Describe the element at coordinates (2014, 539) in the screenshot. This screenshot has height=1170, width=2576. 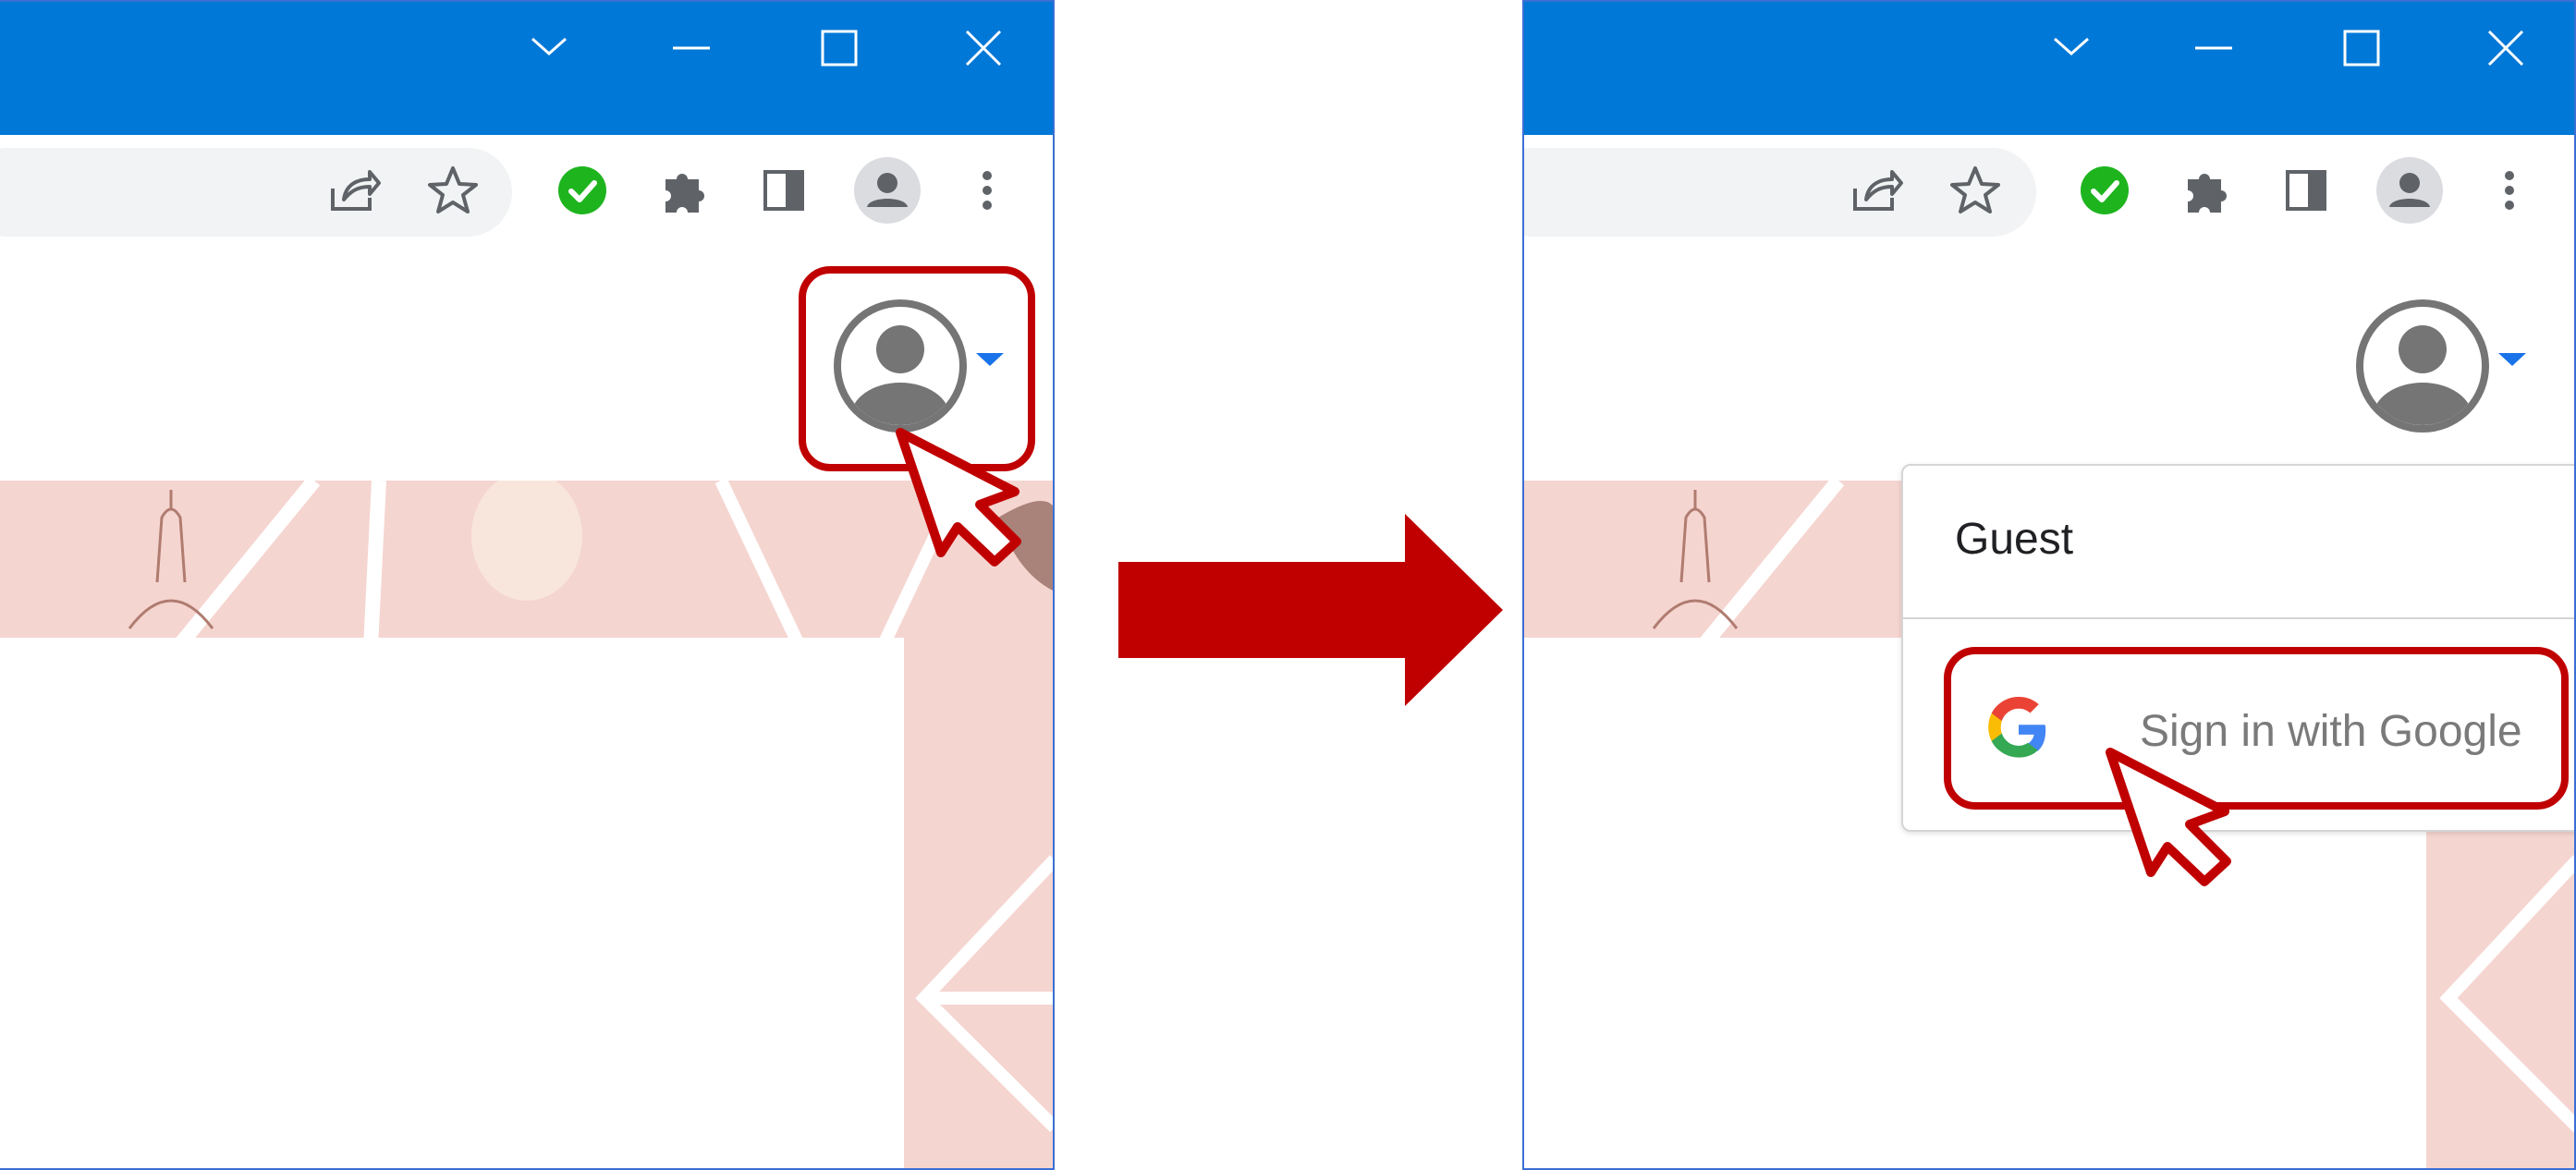
I see `guest-label: Guest` at that location.